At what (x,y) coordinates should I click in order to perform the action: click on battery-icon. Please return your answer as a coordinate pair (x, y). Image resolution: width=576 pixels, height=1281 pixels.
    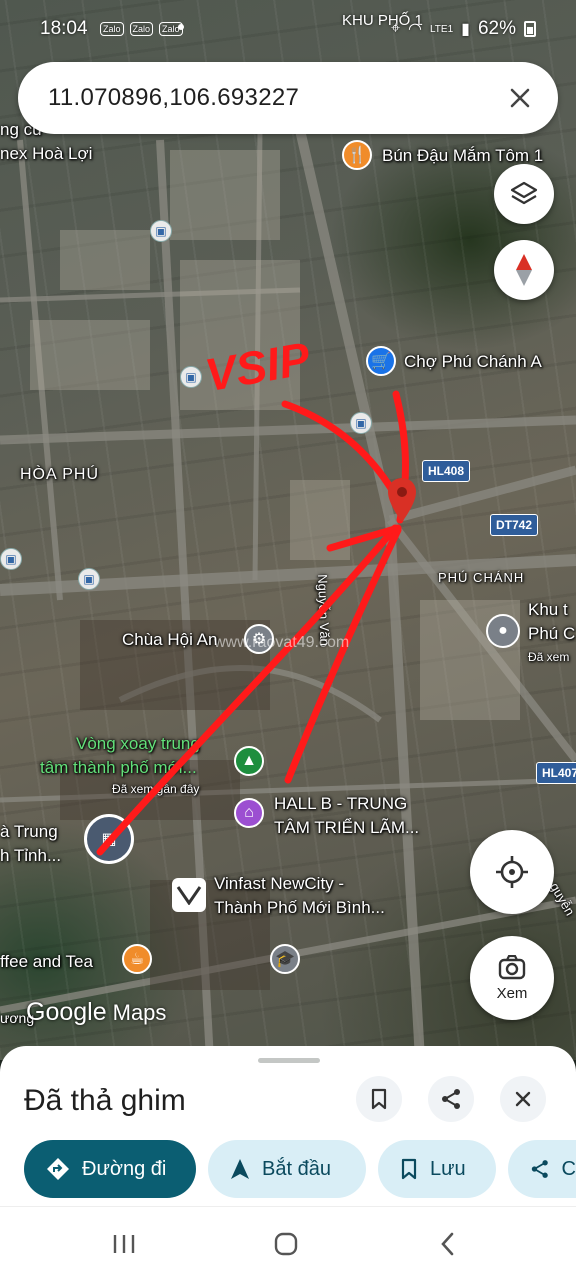
    Looking at the image, I should click on (530, 29).